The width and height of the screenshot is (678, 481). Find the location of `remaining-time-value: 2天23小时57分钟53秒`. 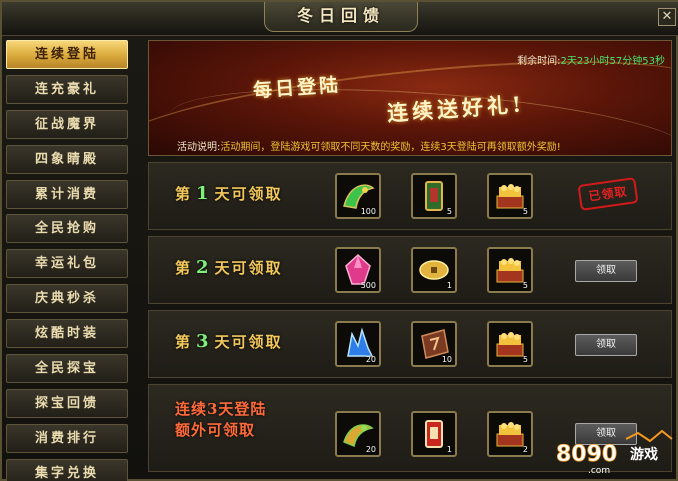

remaining-time-value: 2天23小时57分钟53秒 is located at coordinates (612, 61).